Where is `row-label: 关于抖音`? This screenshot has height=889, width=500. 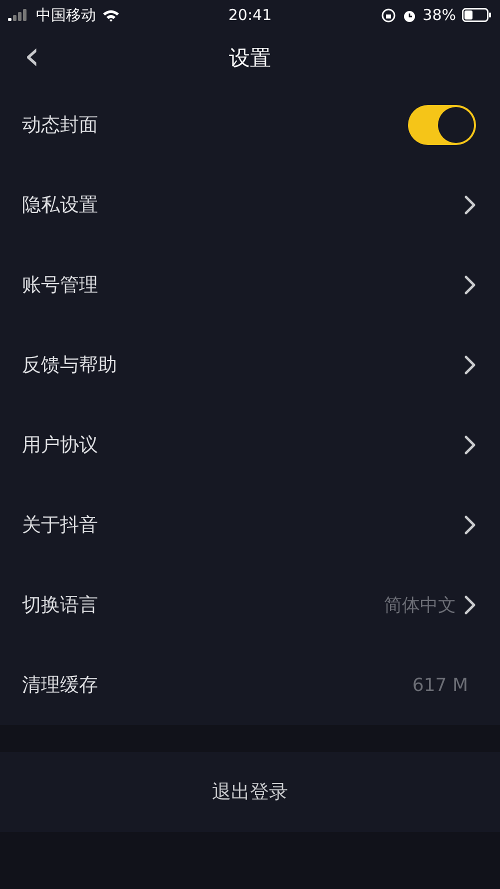
row-label: 关于抖音 is located at coordinates (60, 525).